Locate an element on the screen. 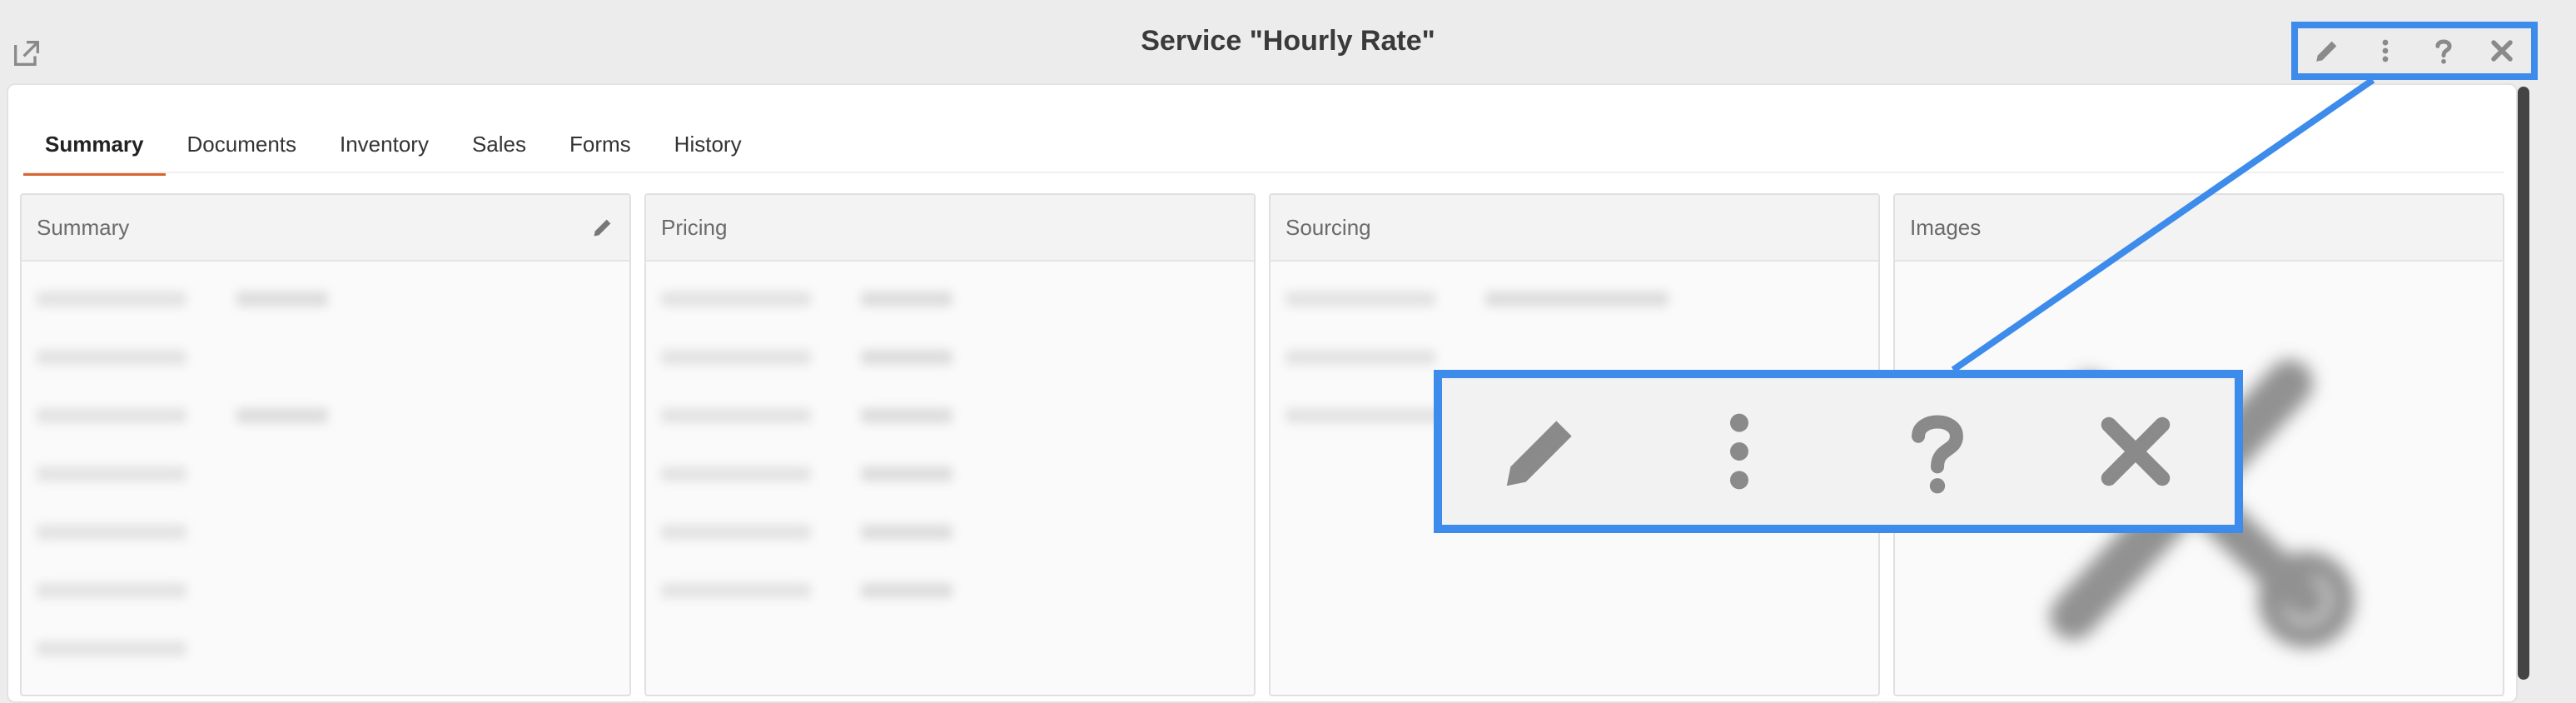  close-button is located at coordinates (2502, 50).